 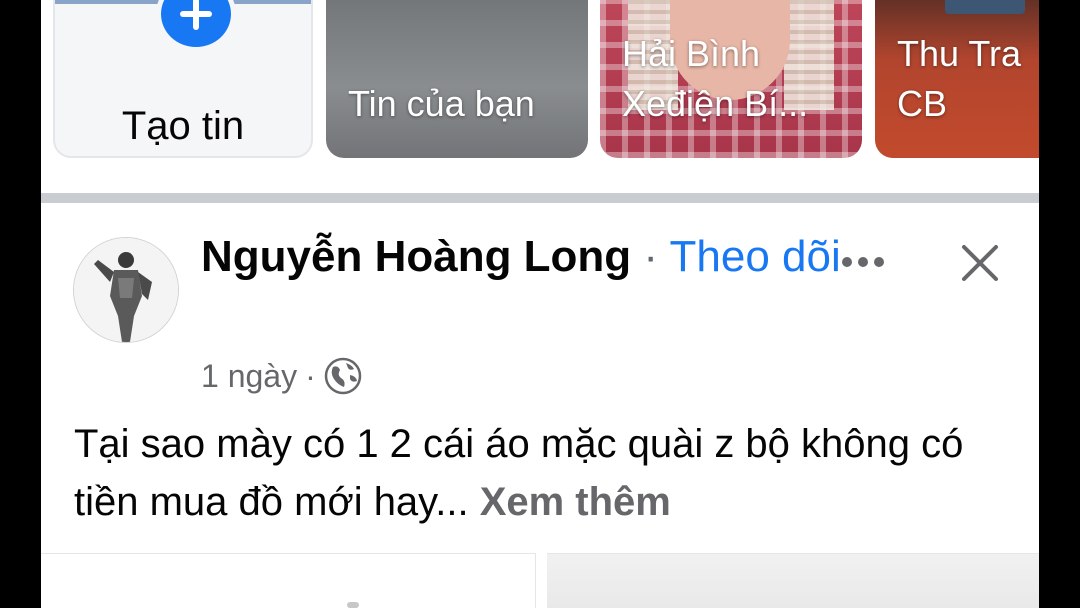 I want to click on your-story-label: Tin của bạn, so click(x=441, y=103).